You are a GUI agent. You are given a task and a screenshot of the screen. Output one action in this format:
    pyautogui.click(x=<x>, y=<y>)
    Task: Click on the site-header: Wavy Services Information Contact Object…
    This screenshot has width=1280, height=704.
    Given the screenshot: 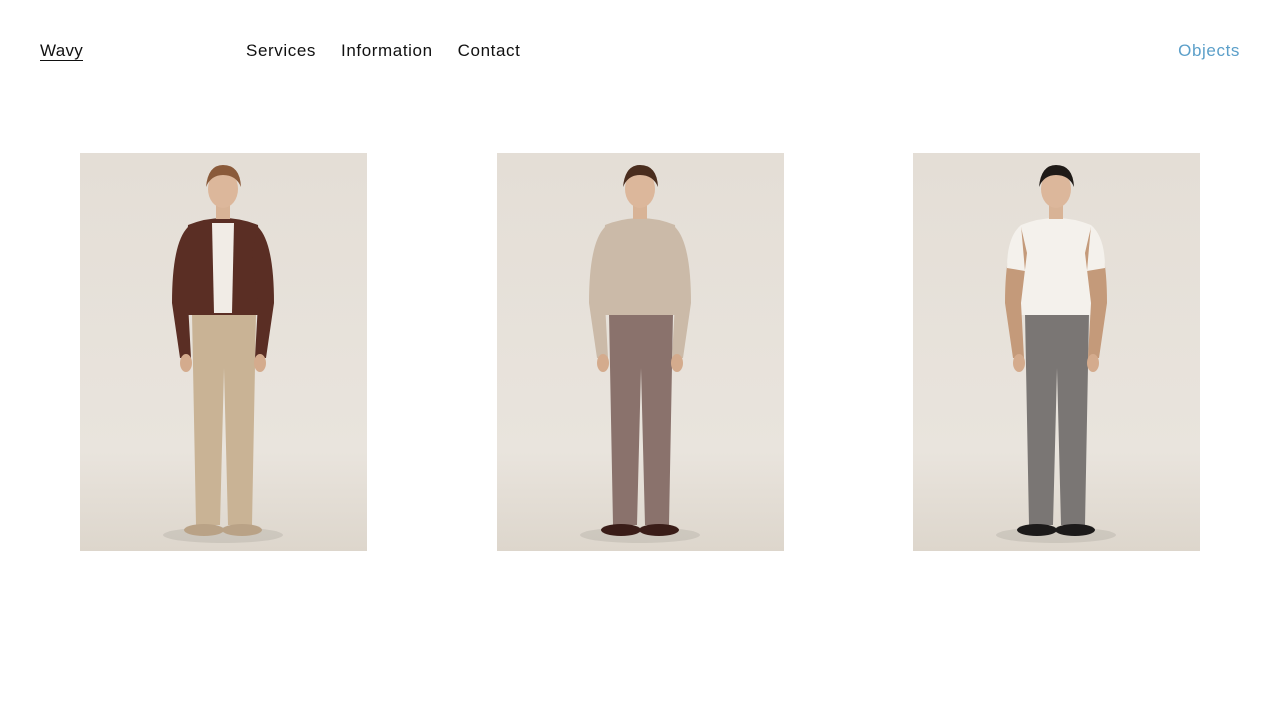 What is the action you would take?
    pyautogui.click(x=640, y=52)
    